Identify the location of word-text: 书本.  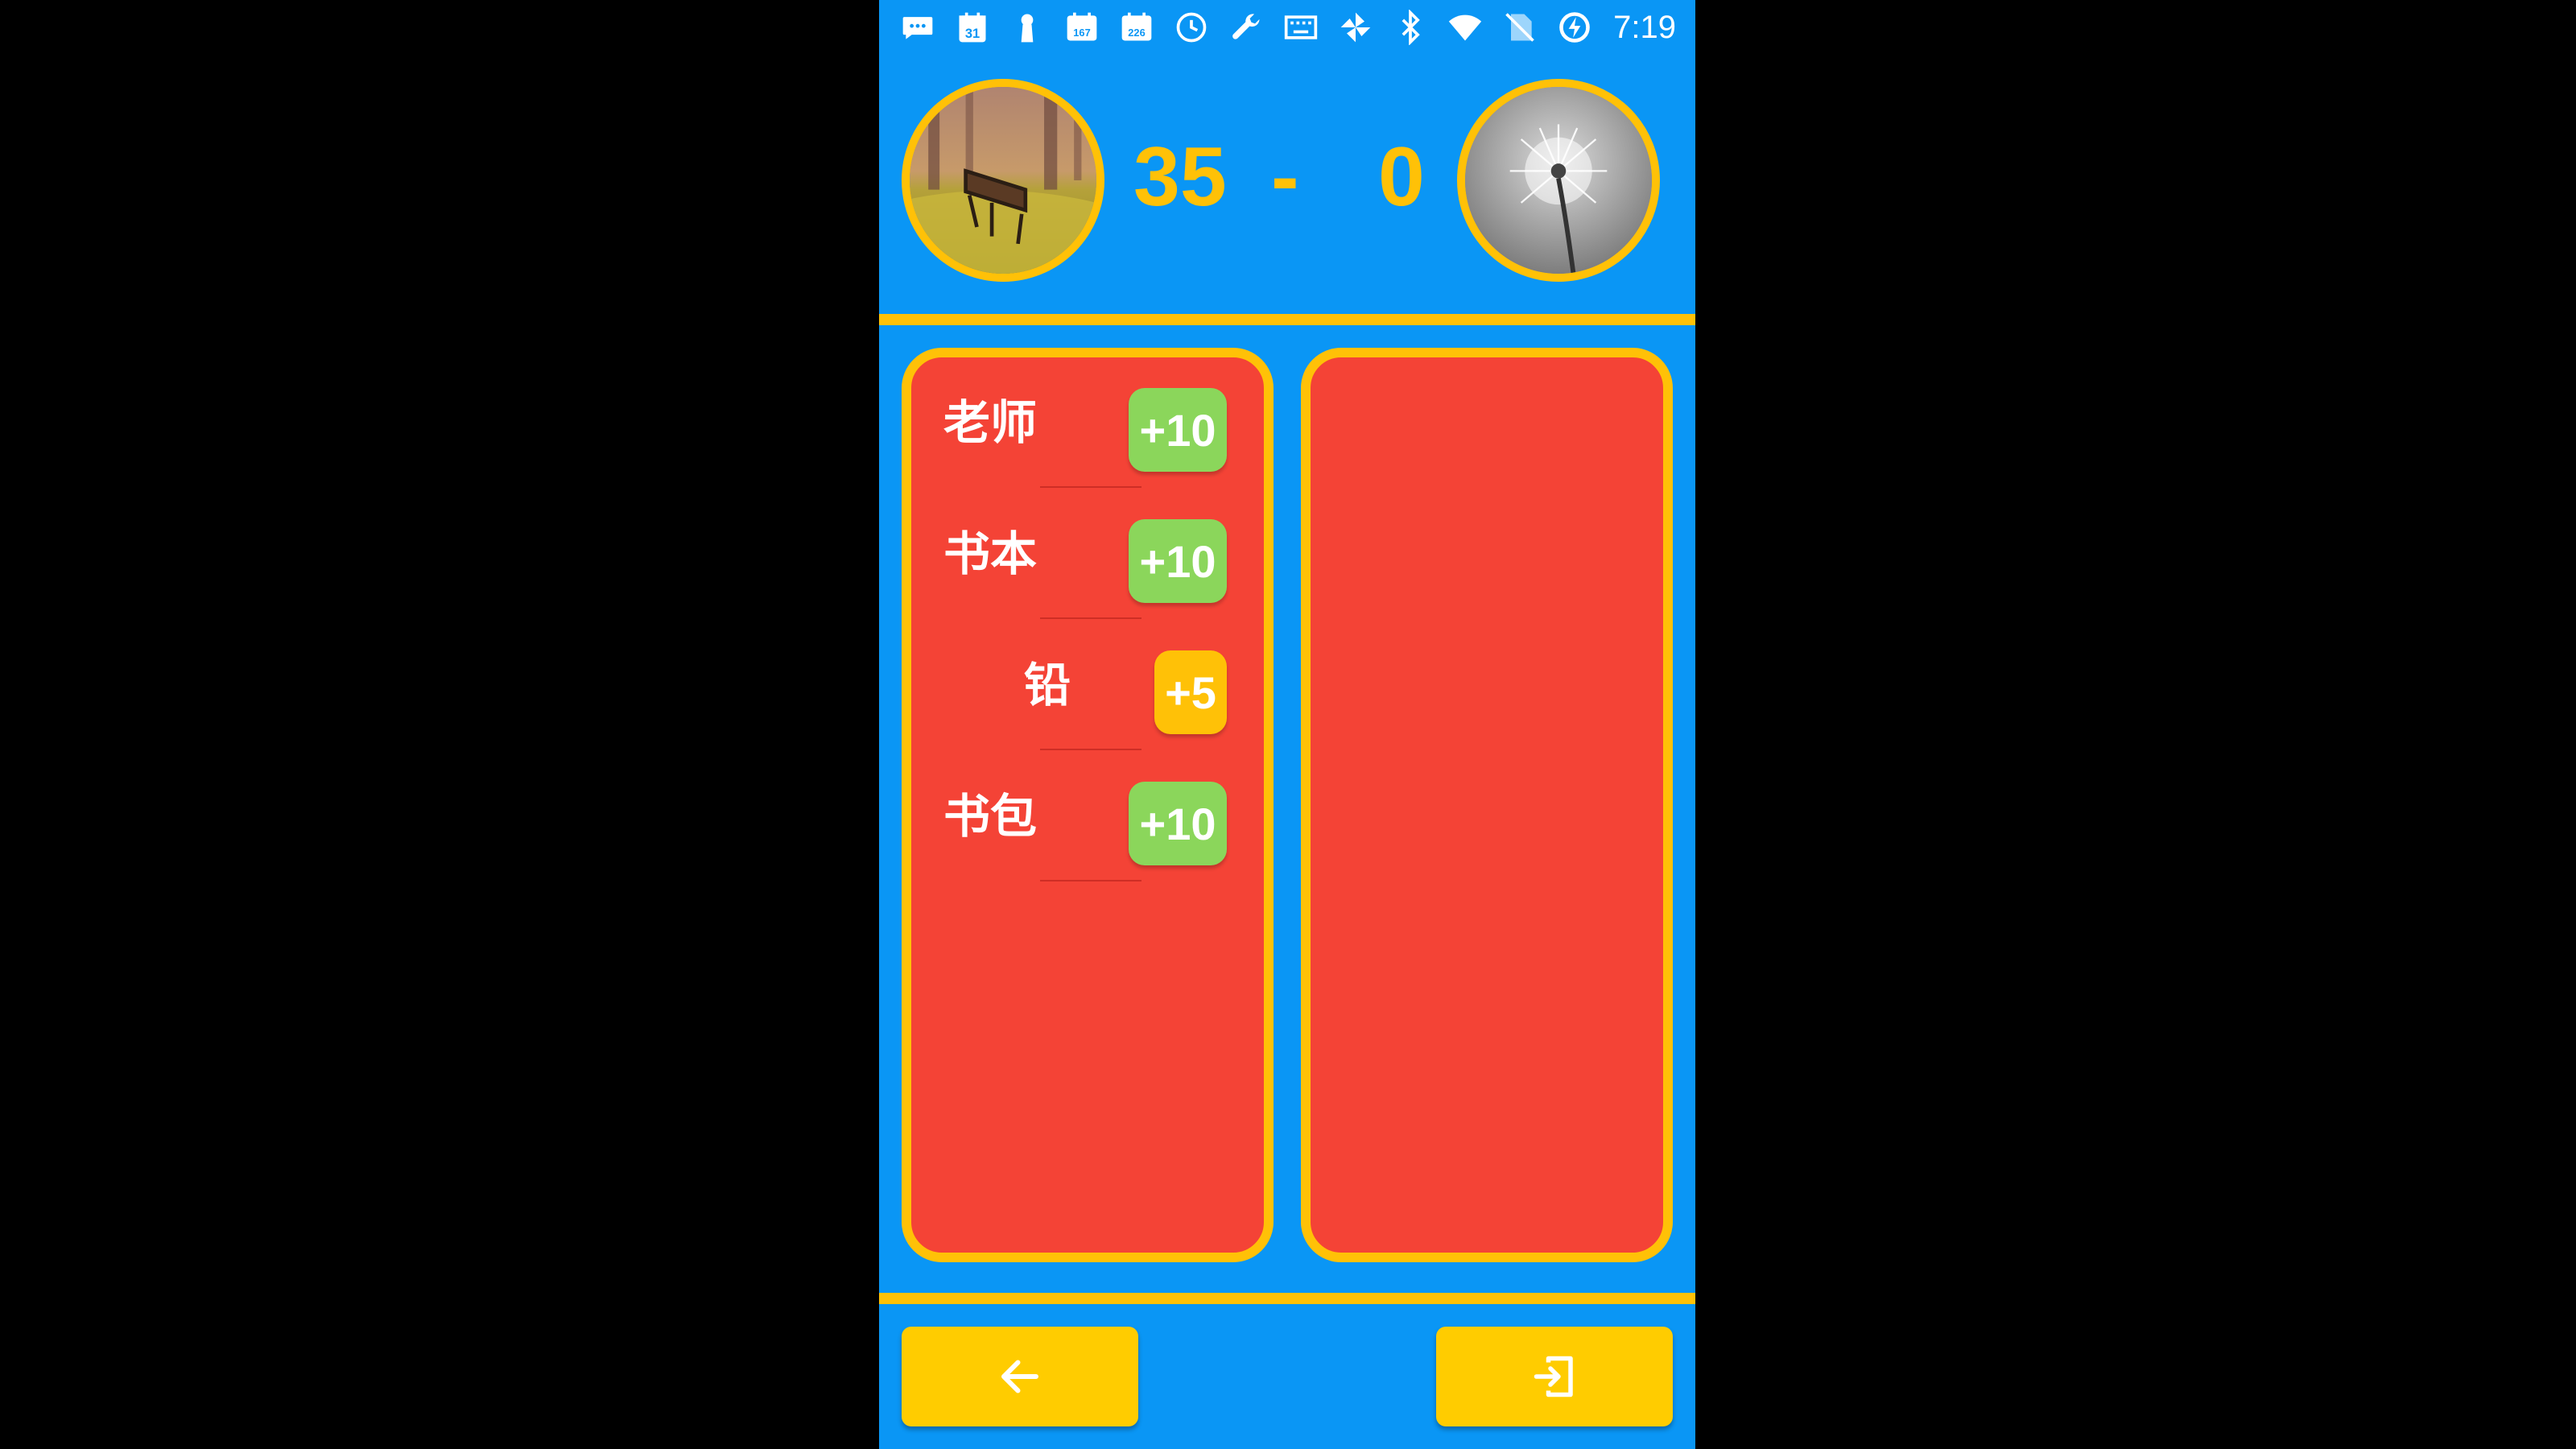
(990, 553).